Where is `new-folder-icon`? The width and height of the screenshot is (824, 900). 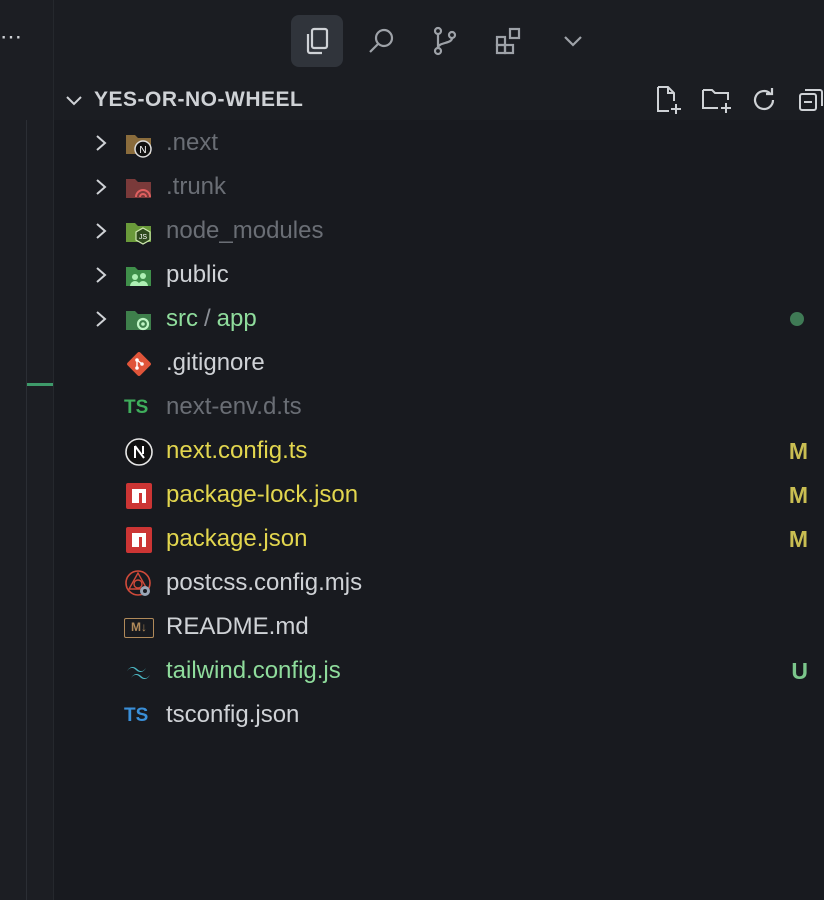 new-folder-icon is located at coordinates (717, 100).